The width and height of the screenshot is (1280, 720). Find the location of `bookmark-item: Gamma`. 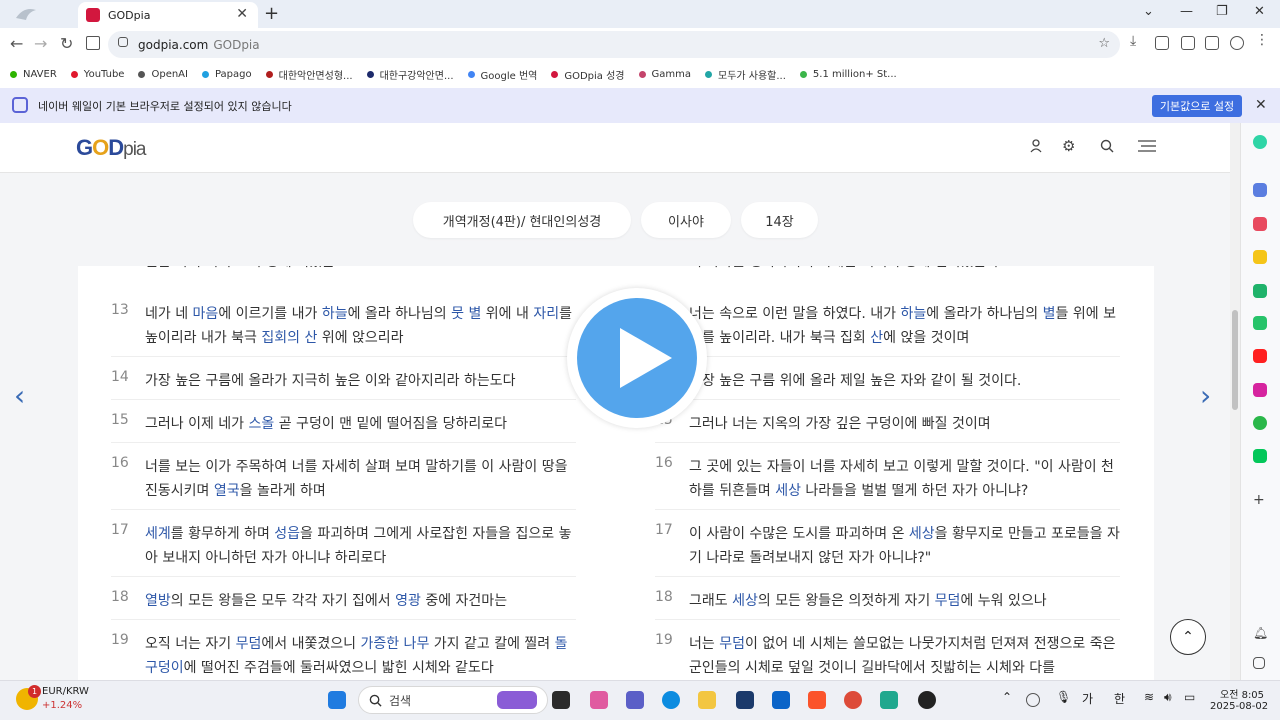

bookmark-item: Gamma is located at coordinates (664, 74).